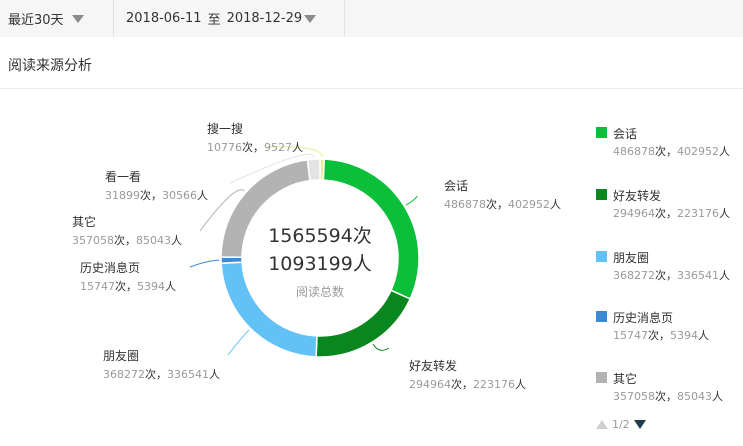 The height and width of the screenshot is (446, 743). I want to click on slice-label-stats: 294964次，223176人, so click(467, 384).